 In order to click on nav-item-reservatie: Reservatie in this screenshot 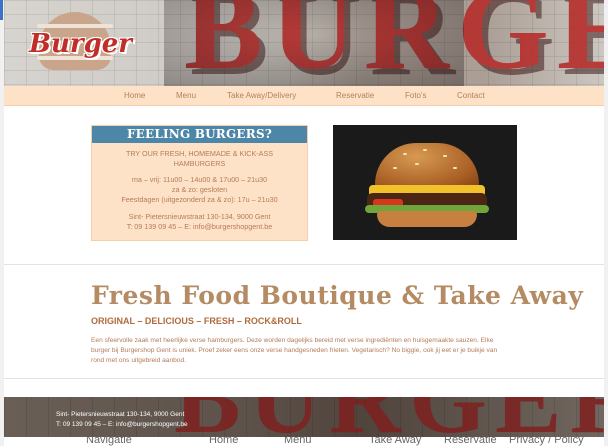, I will do `click(355, 95)`.